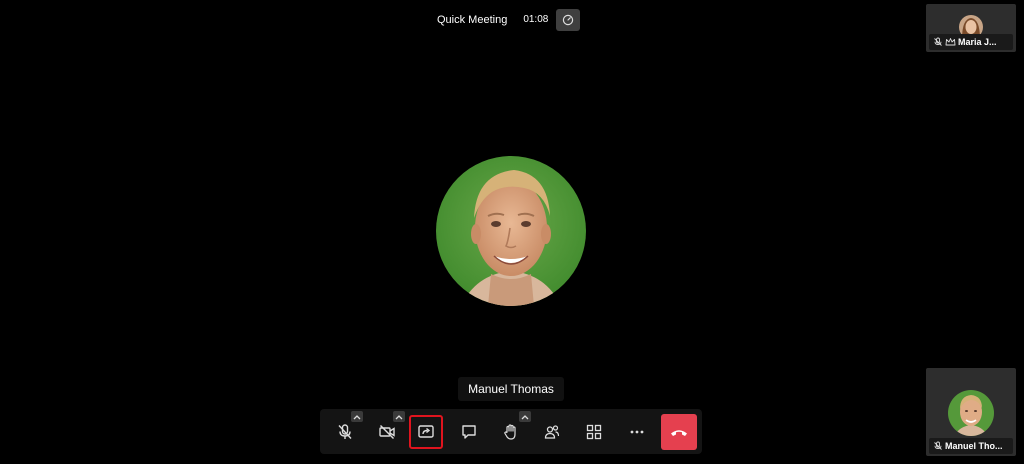 The height and width of the screenshot is (464, 1024). I want to click on hand-icon, so click(510, 432).